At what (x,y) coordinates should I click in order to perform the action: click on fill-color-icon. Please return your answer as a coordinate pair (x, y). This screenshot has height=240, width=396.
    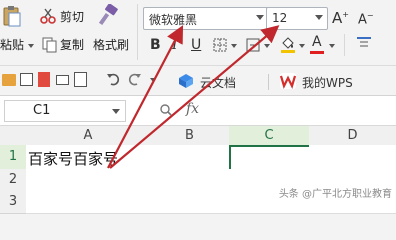
    Looking at the image, I should click on (288, 45).